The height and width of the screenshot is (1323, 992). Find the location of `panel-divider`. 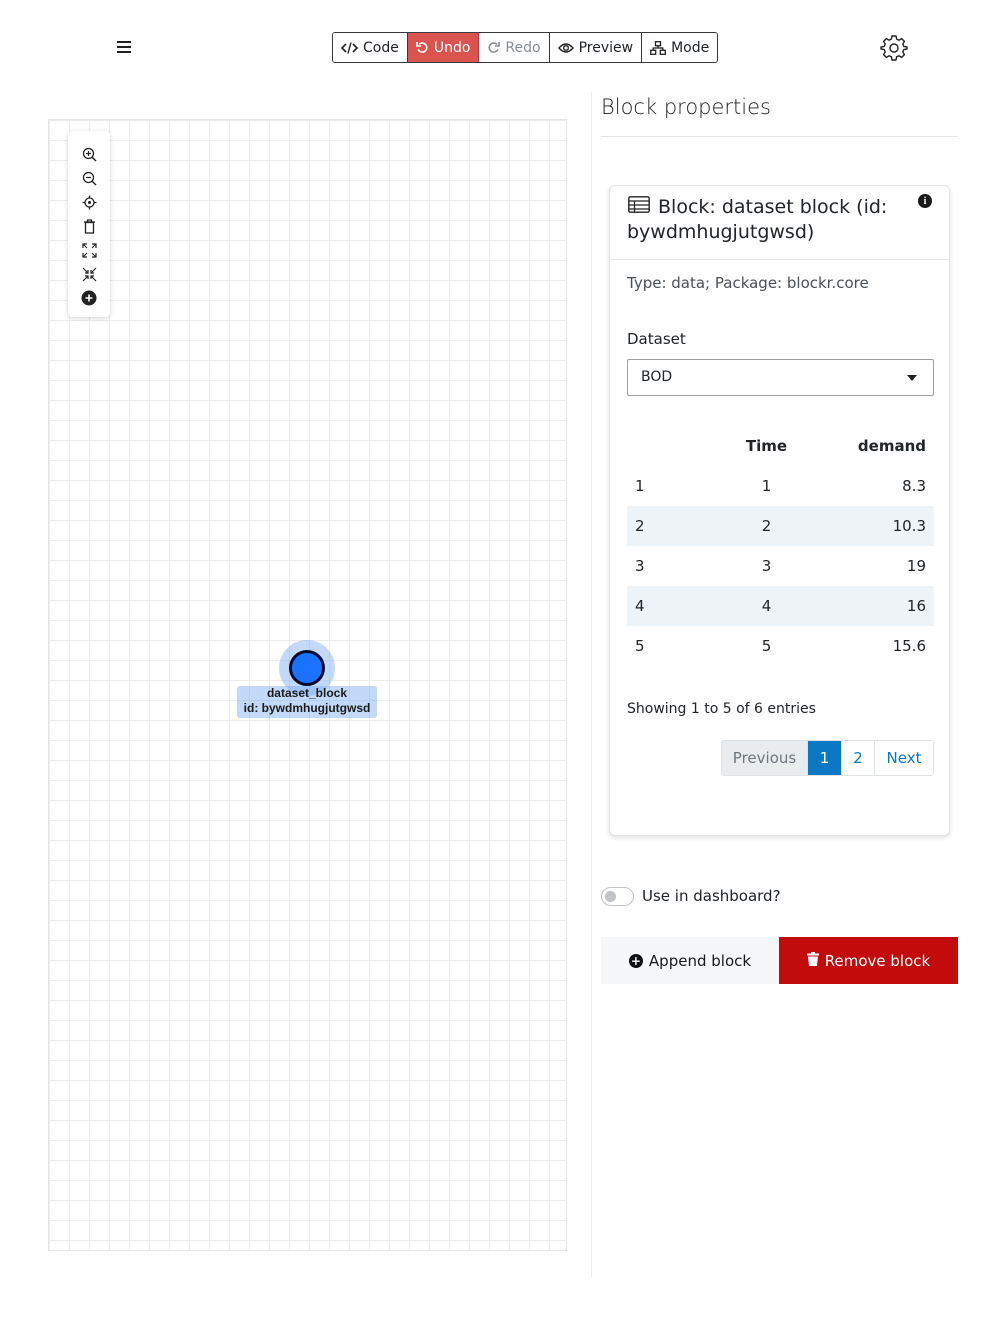

panel-divider is located at coordinates (591, 684).